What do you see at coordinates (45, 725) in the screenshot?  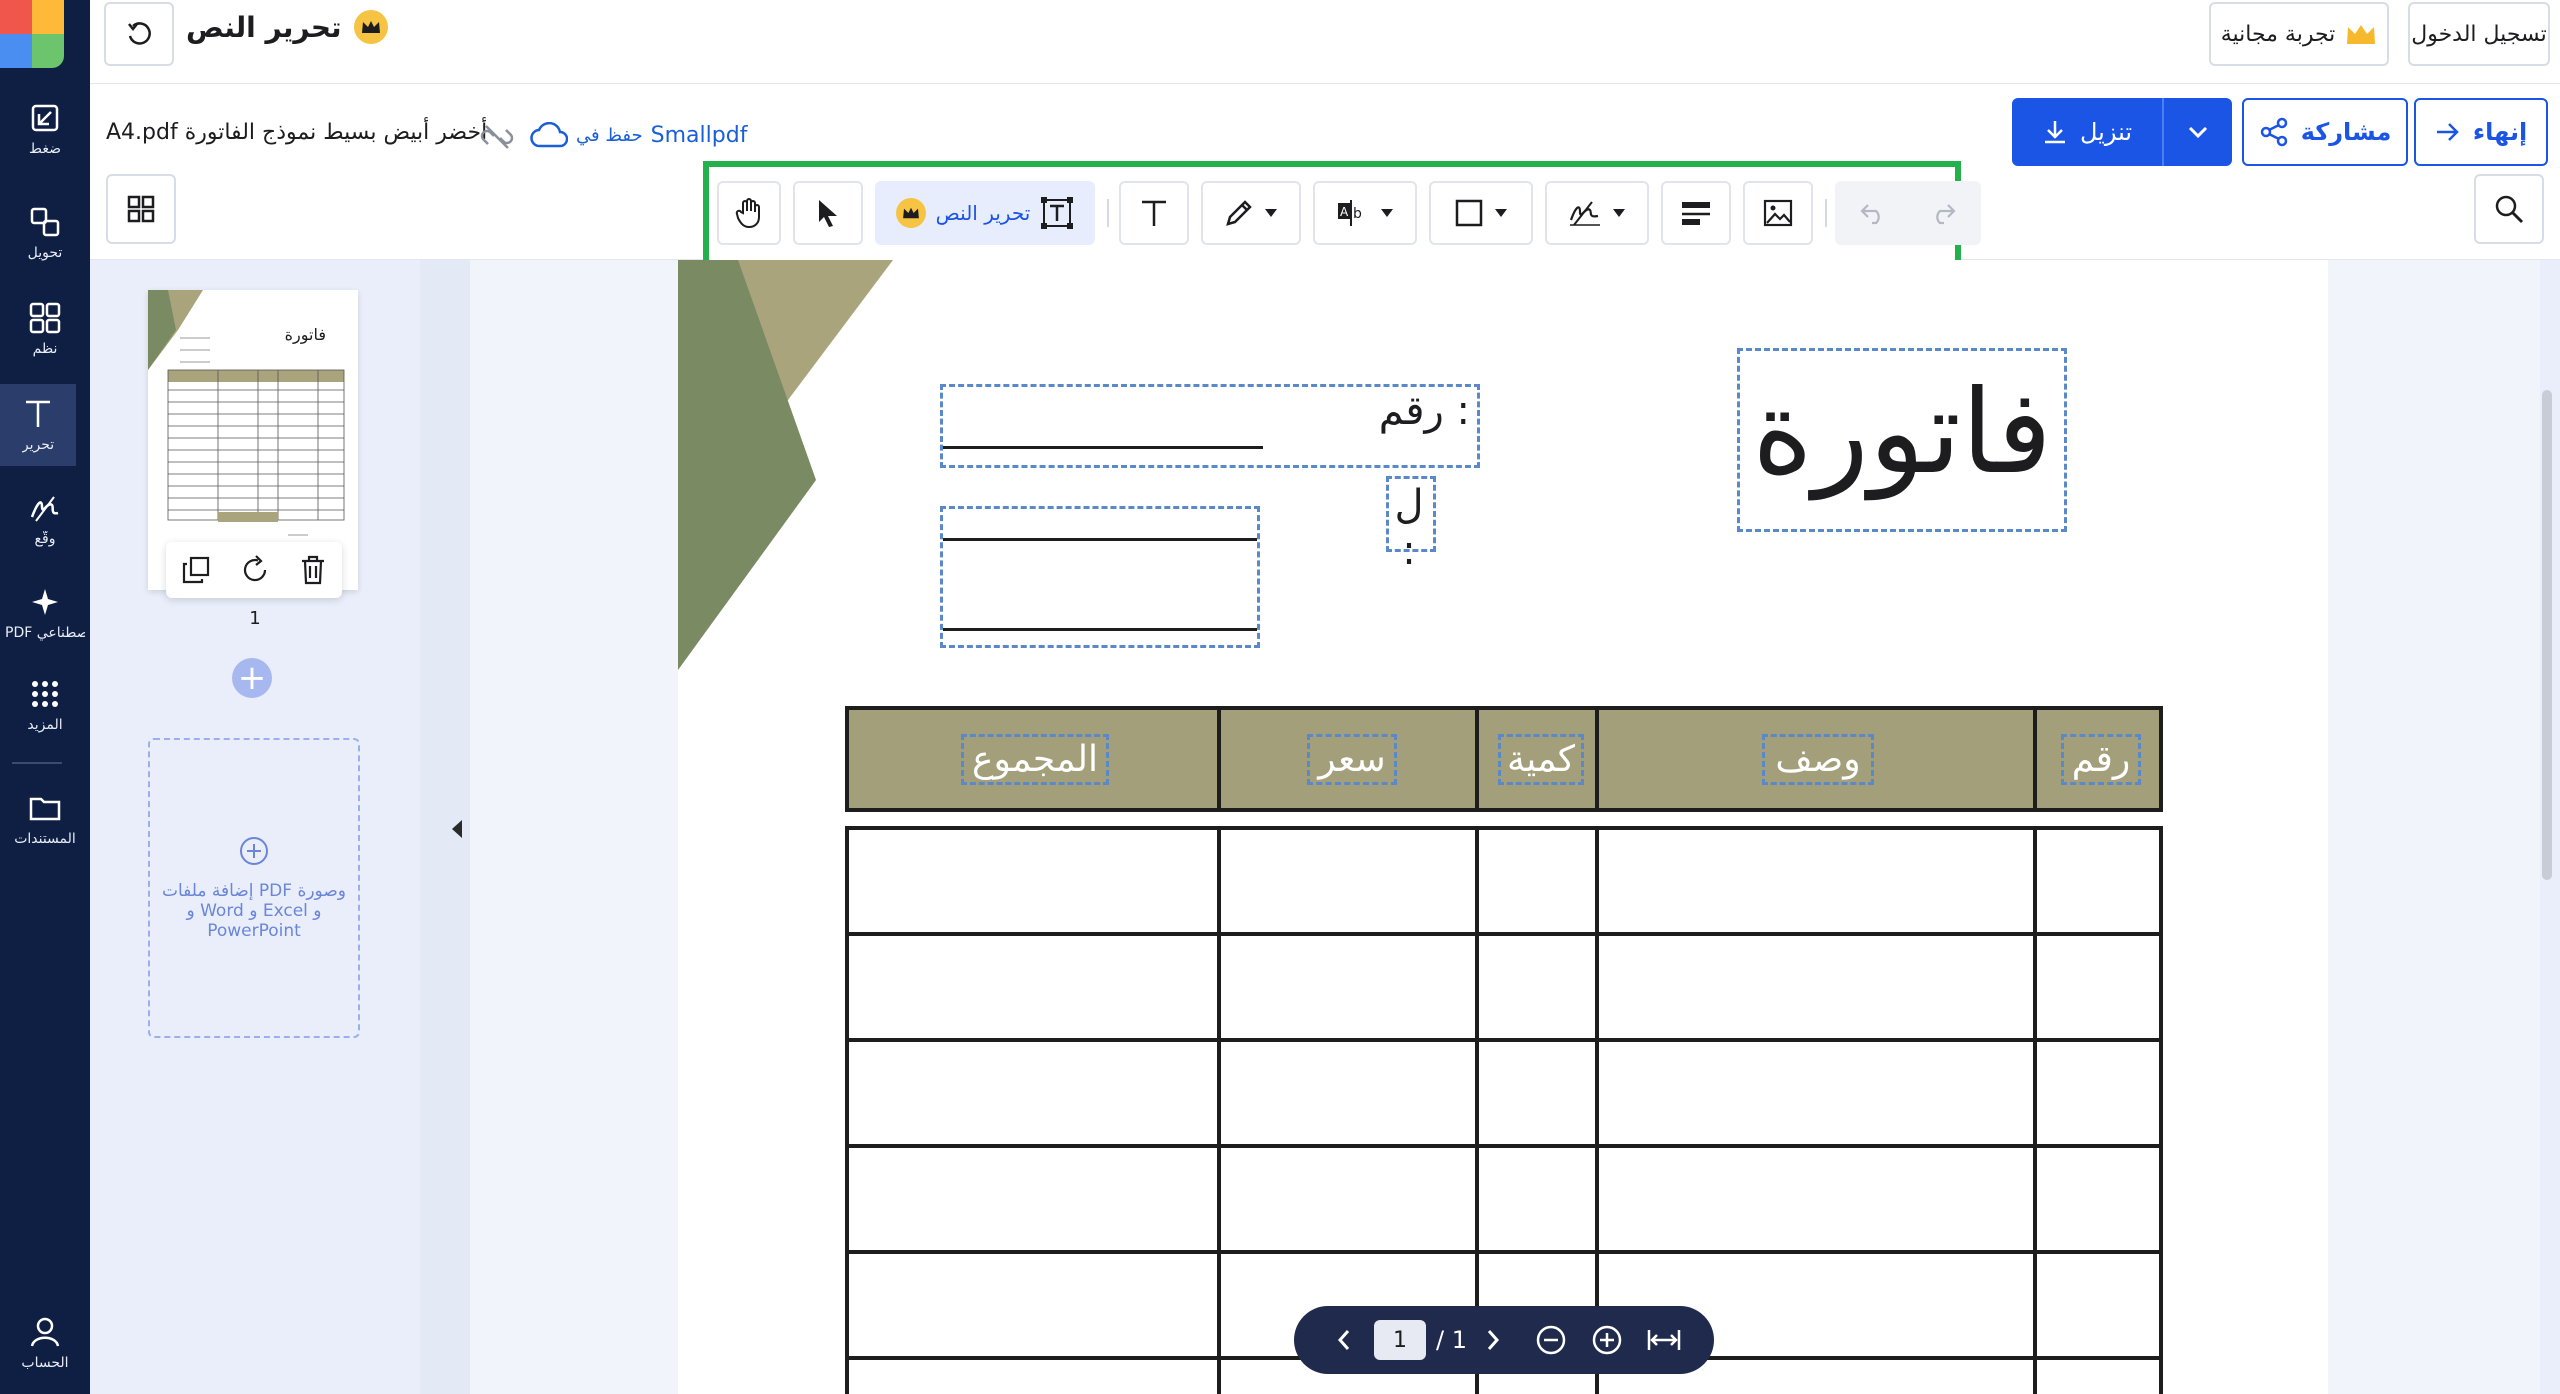 I see `nav-label: المزيد` at bounding box center [45, 725].